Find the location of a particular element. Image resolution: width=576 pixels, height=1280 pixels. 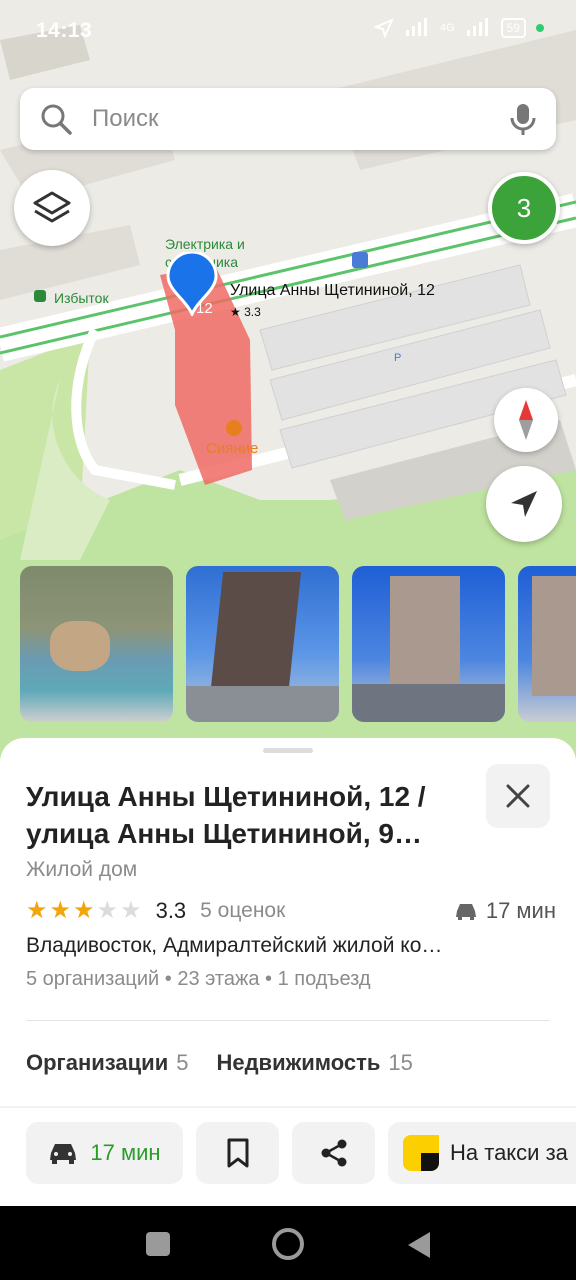

system-navigation-bar is located at coordinates (288, 1243).